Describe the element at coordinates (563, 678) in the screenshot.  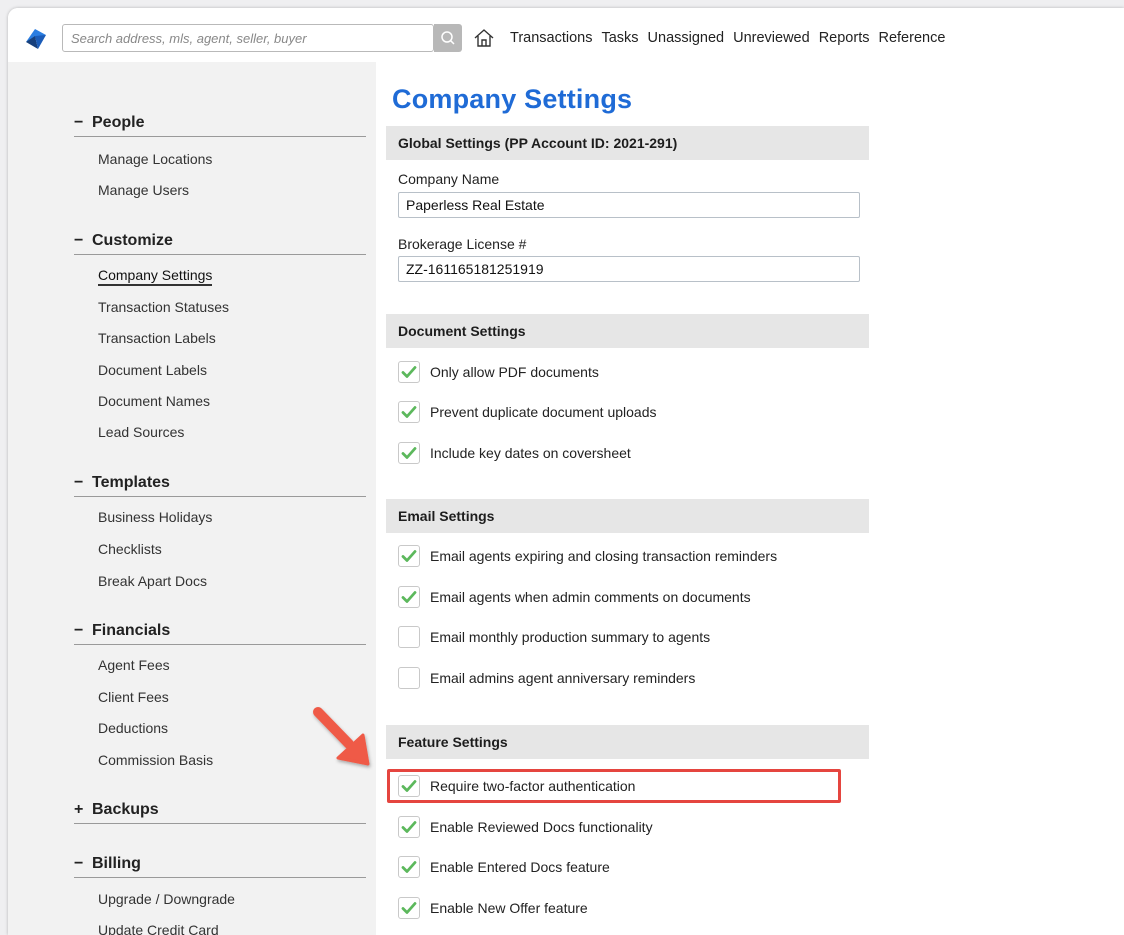
I see `option-label: Email admins agent anniversary reminders` at that location.